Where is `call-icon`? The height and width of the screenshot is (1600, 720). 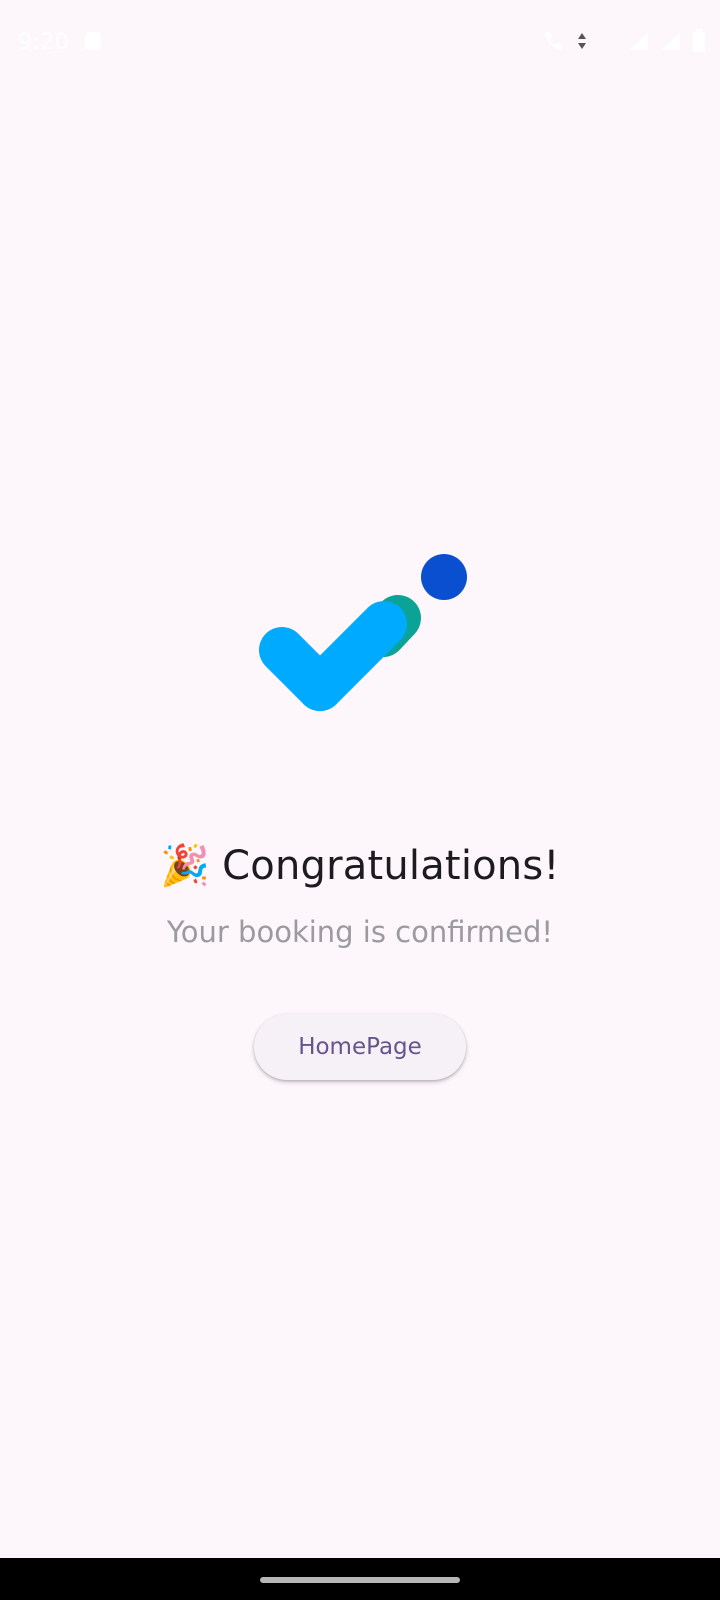
call-icon is located at coordinates (553, 43).